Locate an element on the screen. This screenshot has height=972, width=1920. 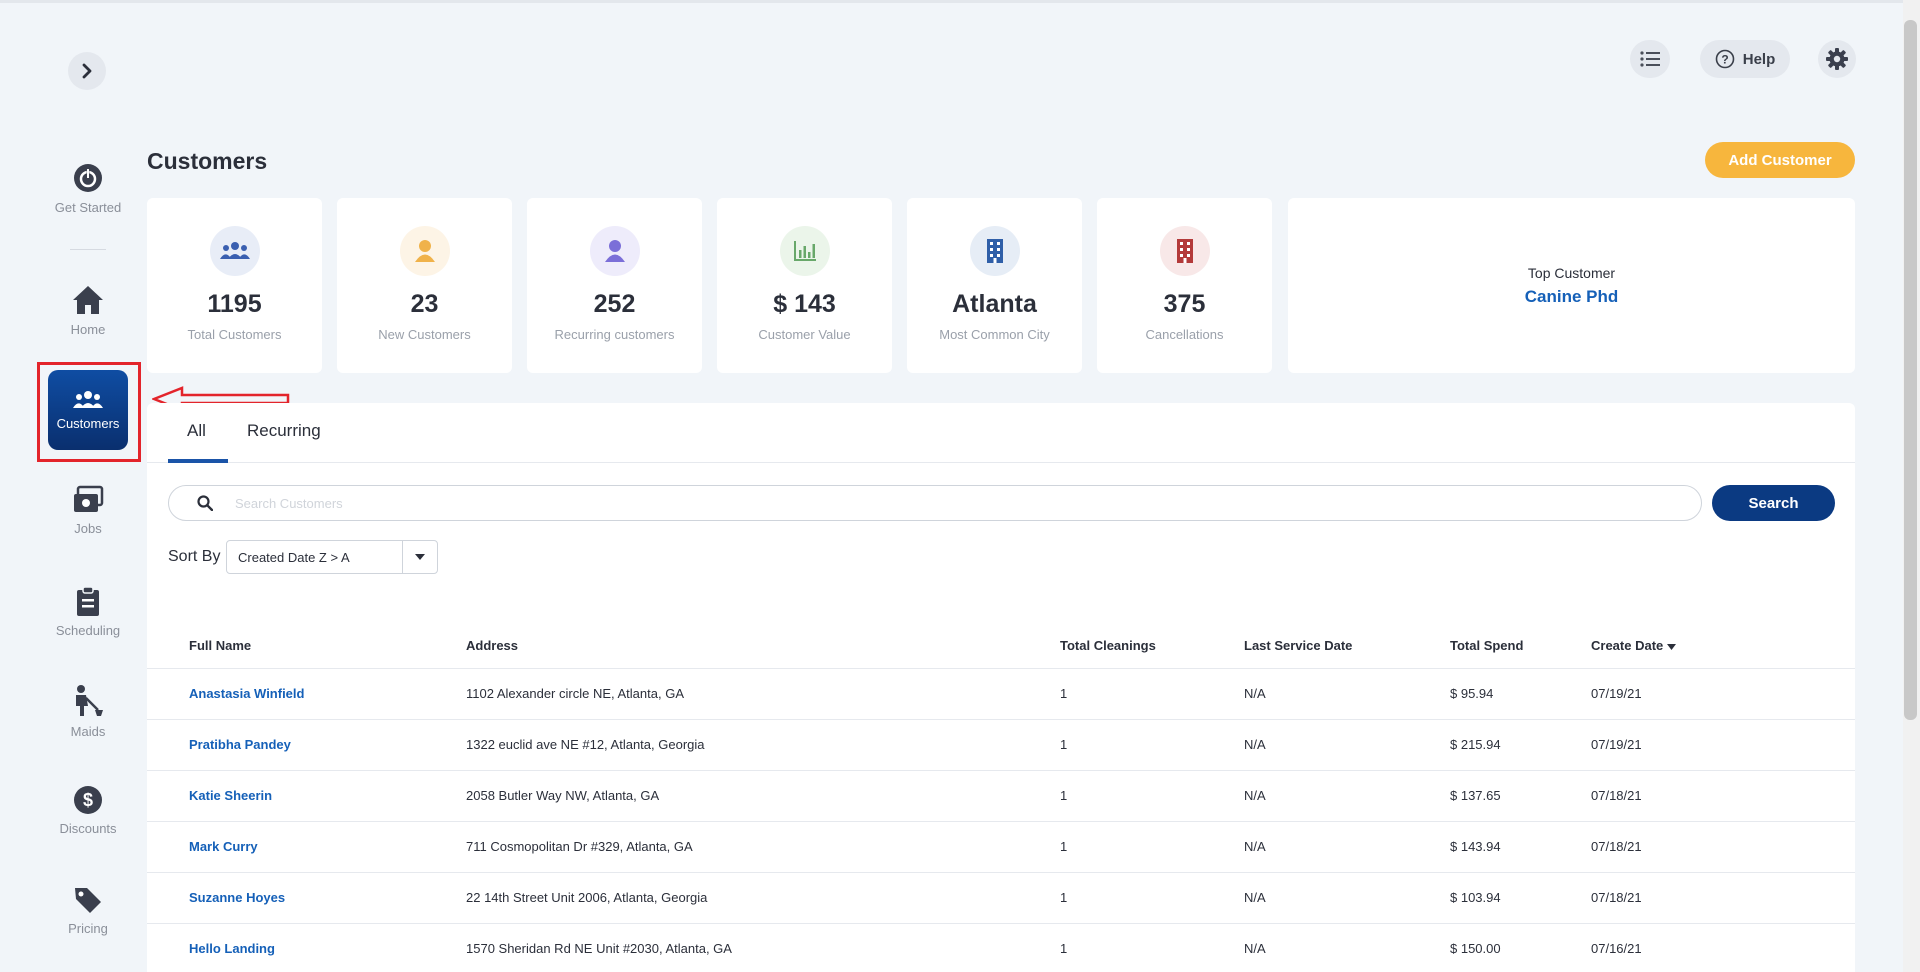
gear-icon is located at coordinates (1837, 59).